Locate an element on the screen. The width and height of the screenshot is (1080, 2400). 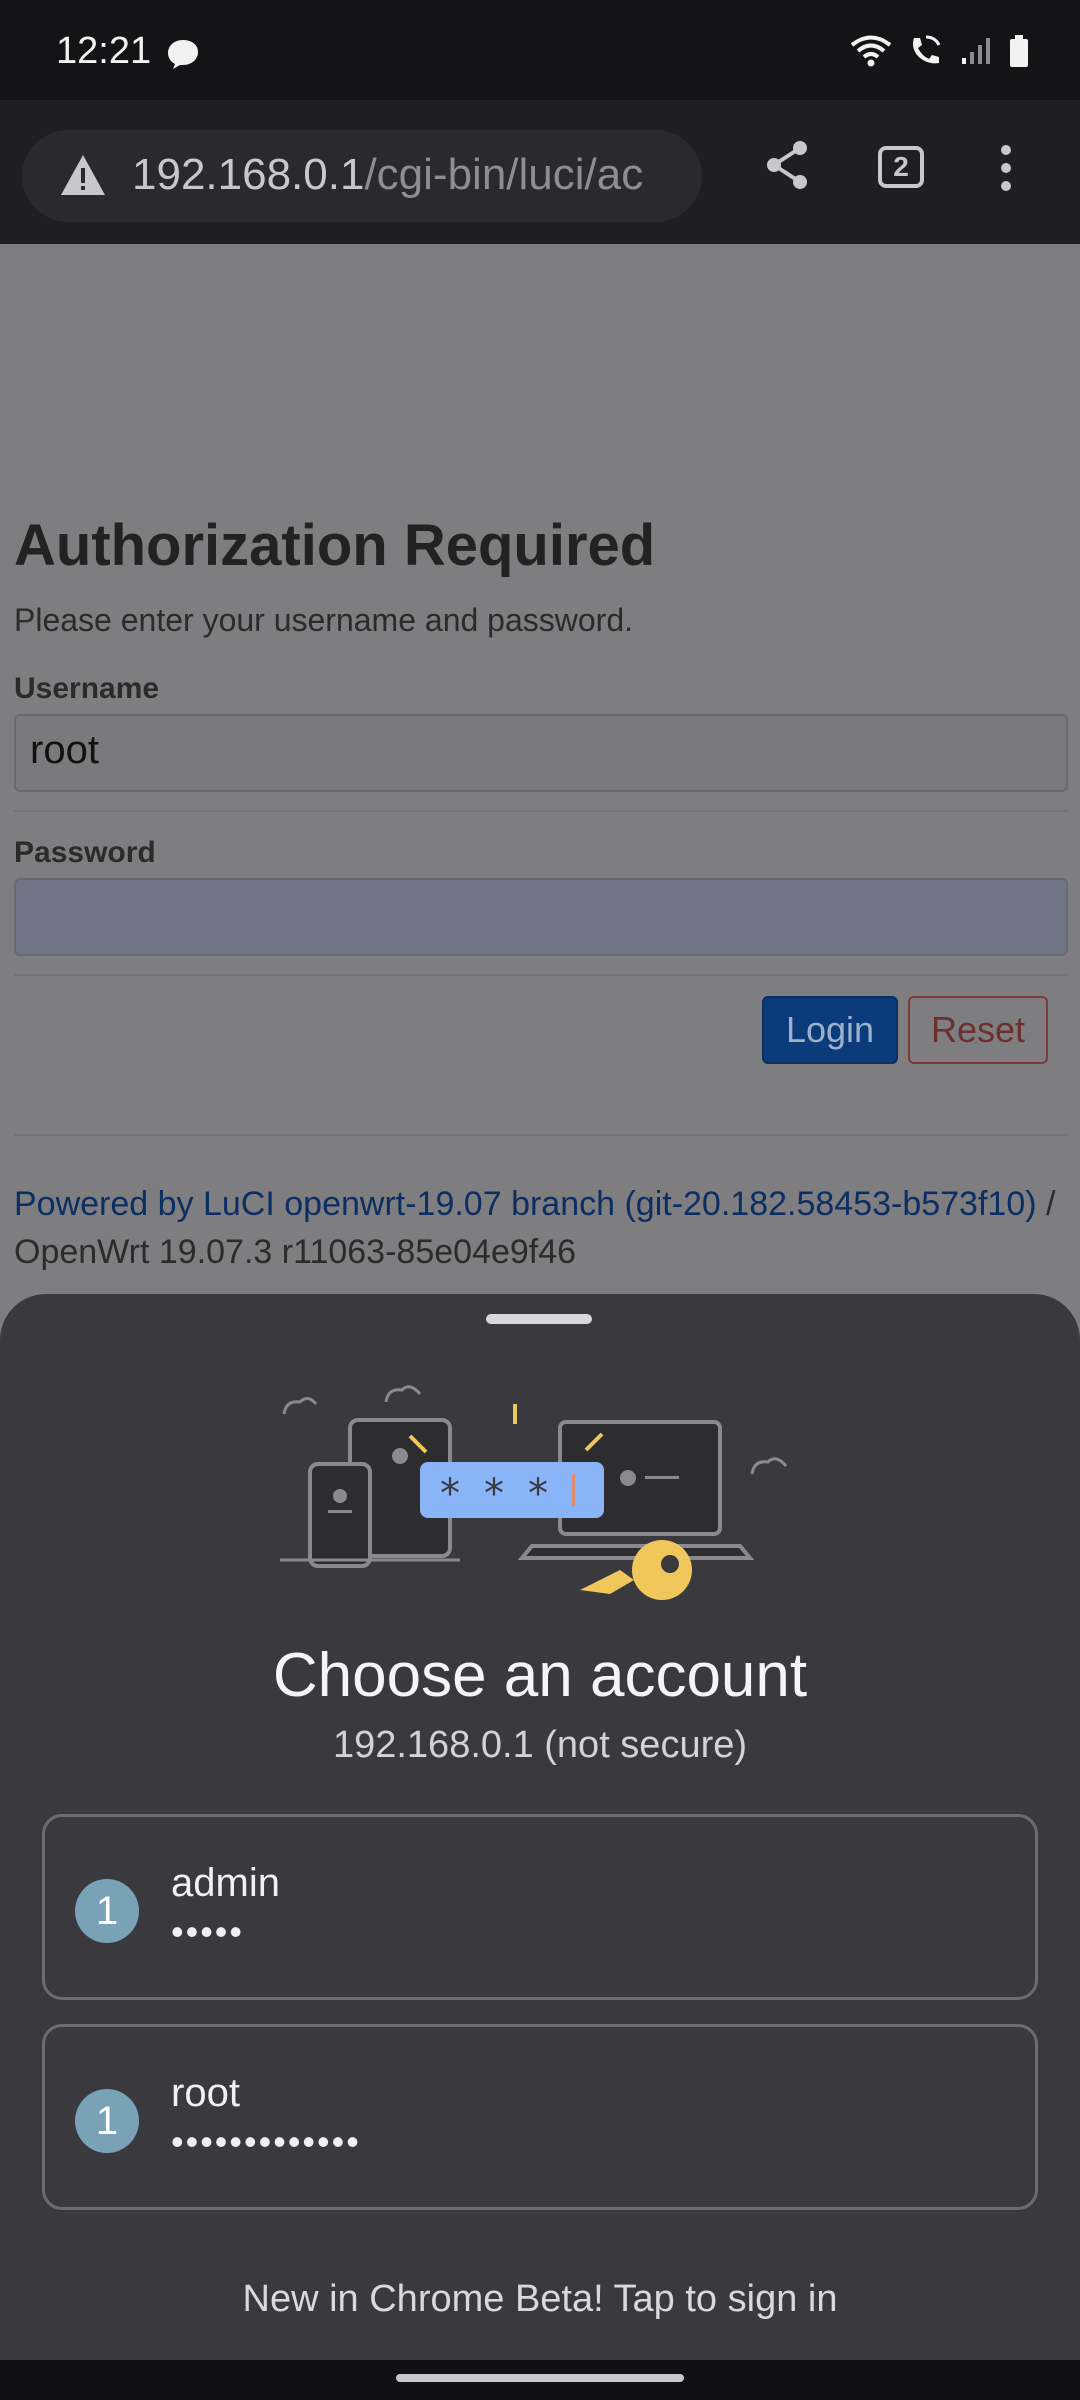
password-illustration: * * * is located at coordinates (545, 1491).